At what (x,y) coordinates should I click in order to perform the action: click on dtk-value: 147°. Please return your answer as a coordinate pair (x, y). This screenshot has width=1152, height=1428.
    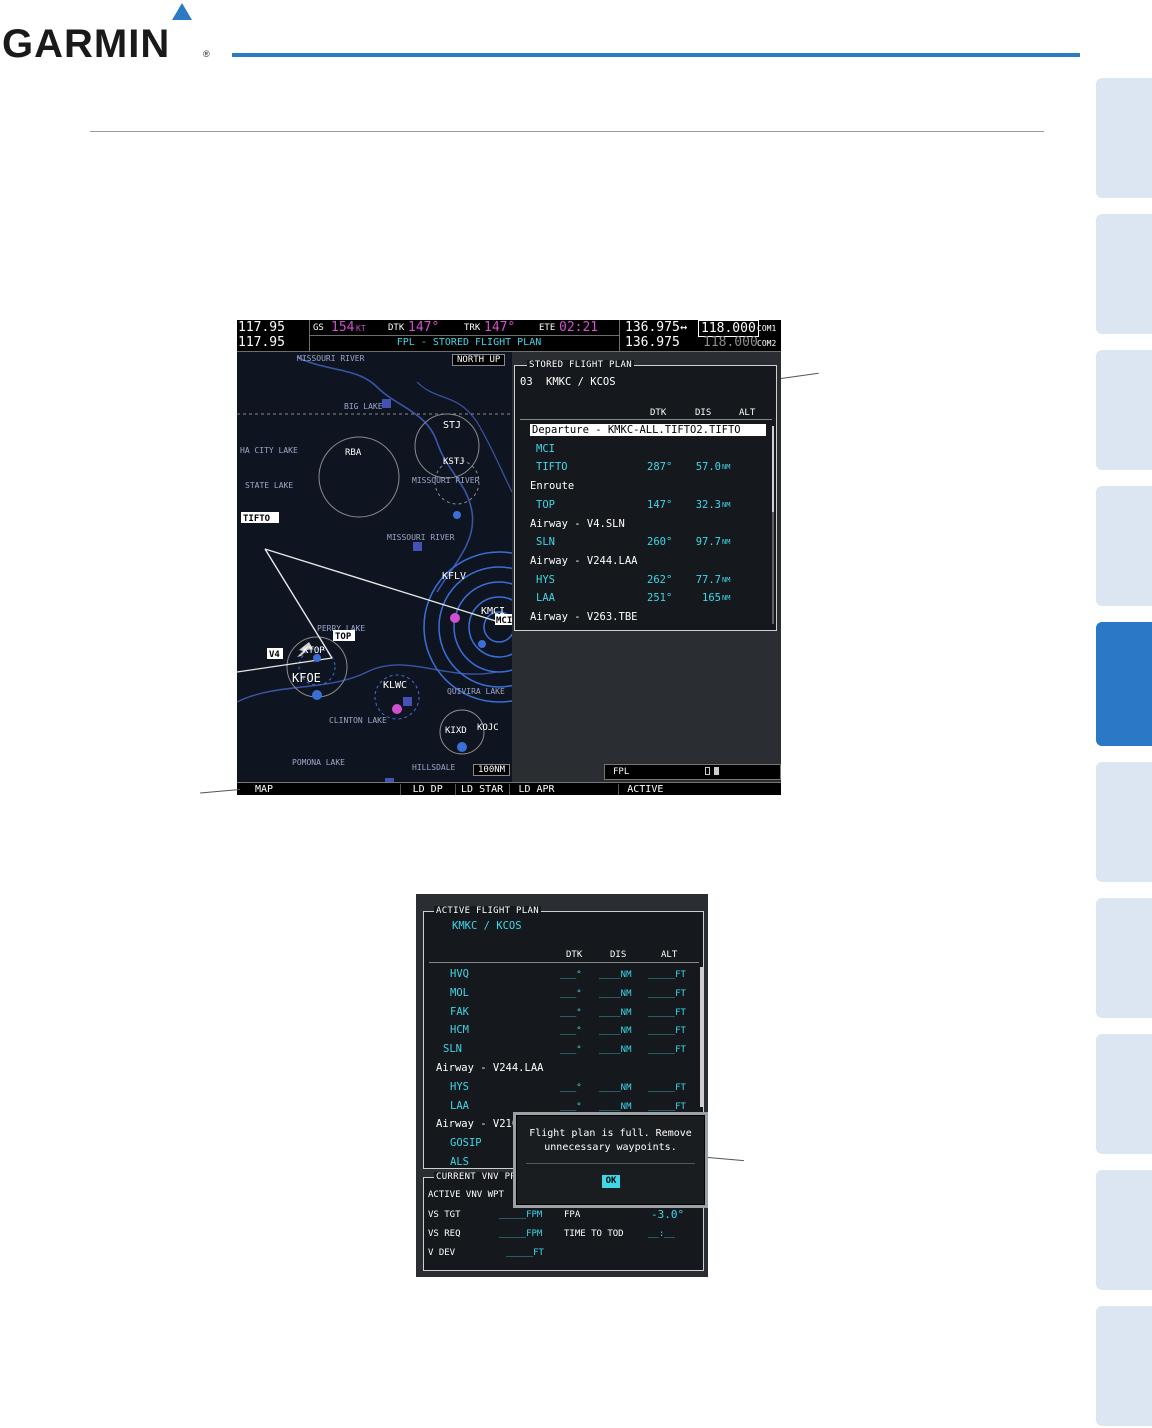
    Looking at the image, I should click on (424, 327).